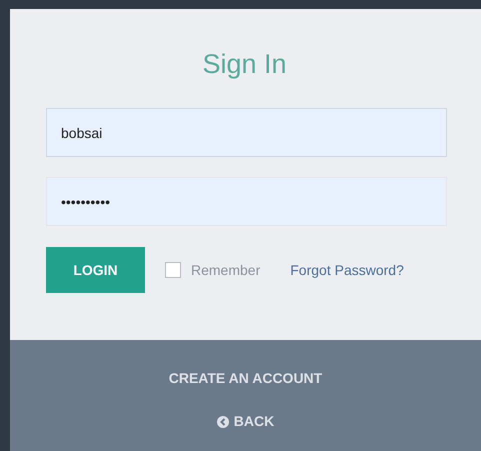  I want to click on forgot-password-link: Forgot Password?, so click(347, 270).